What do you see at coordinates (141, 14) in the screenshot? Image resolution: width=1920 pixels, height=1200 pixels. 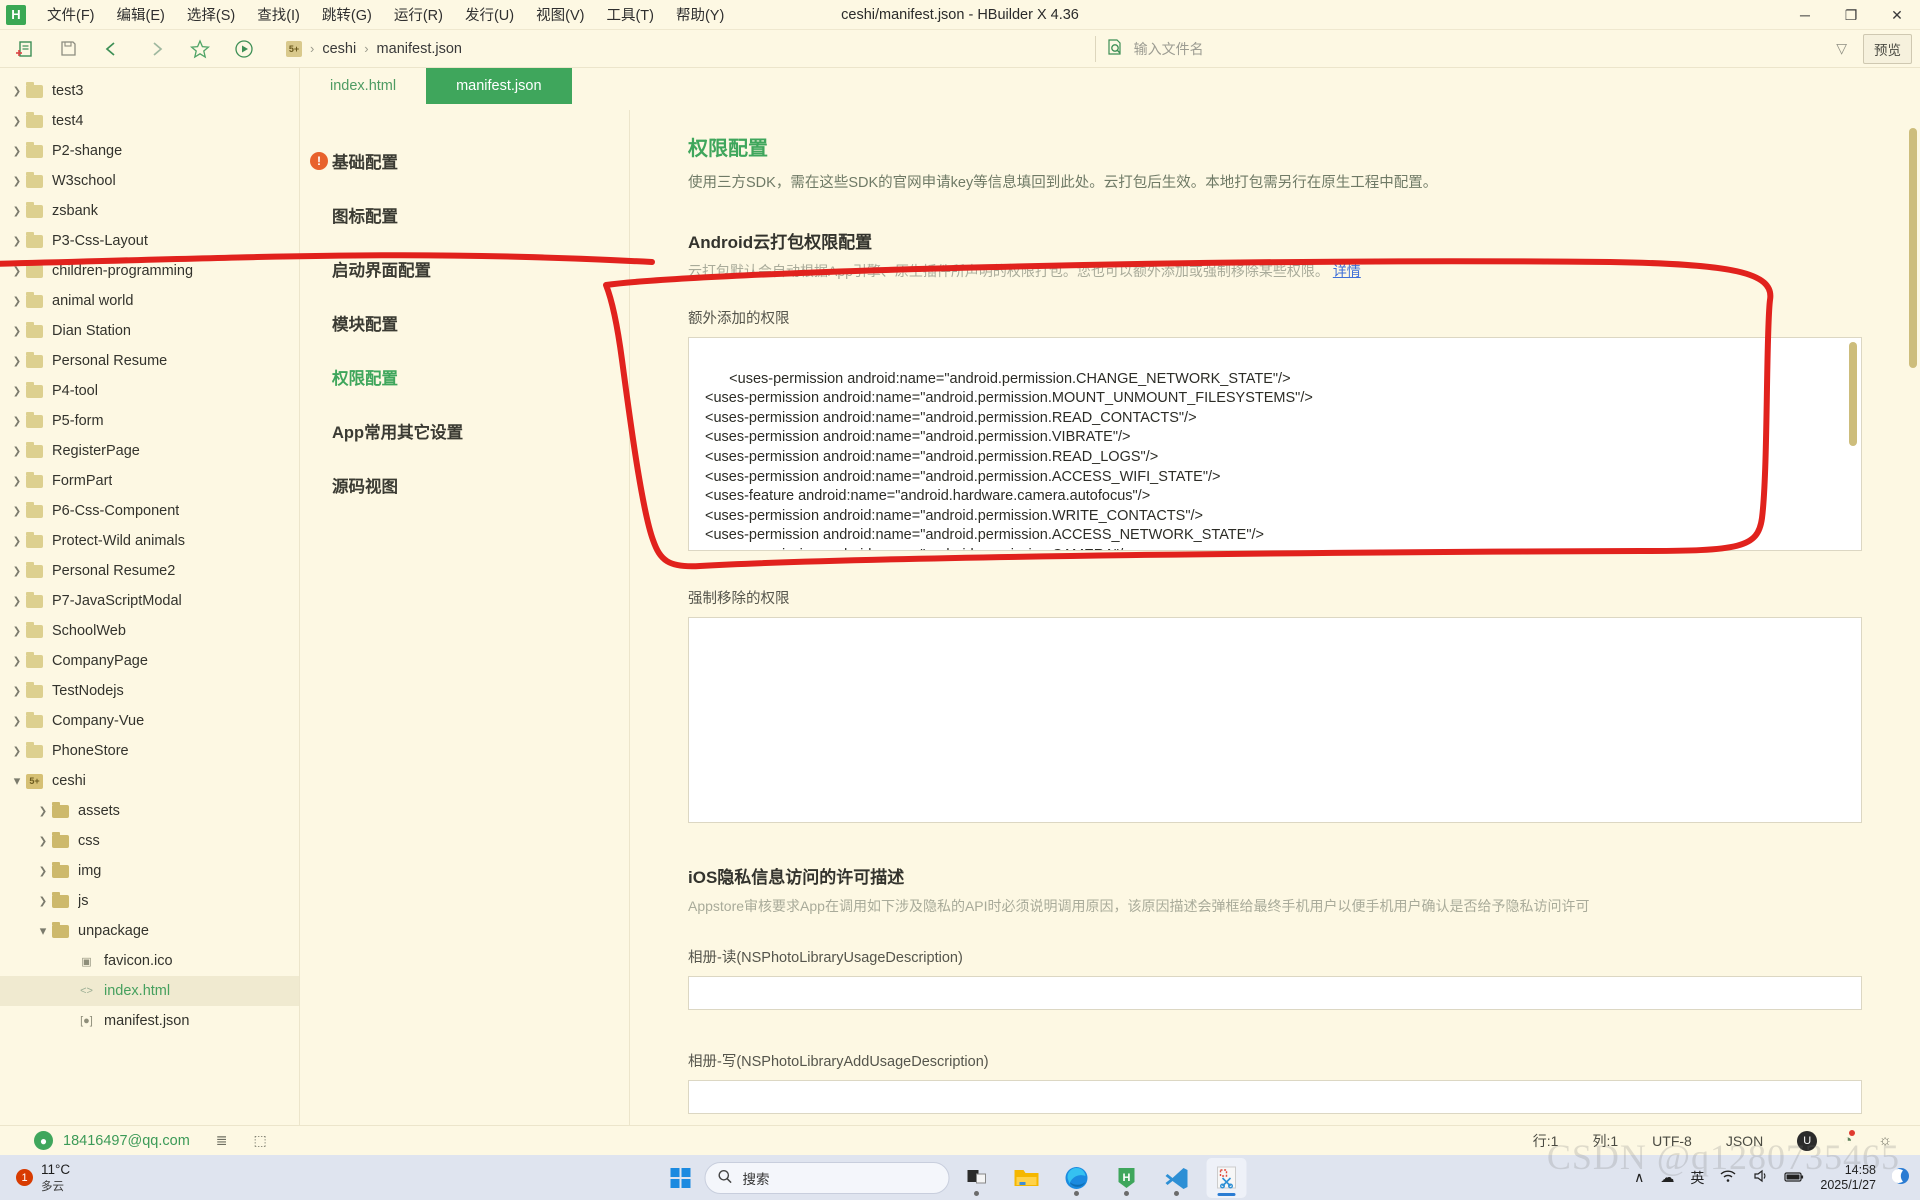 I see `menu-edit: 编辑(E)` at bounding box center [141, 14].